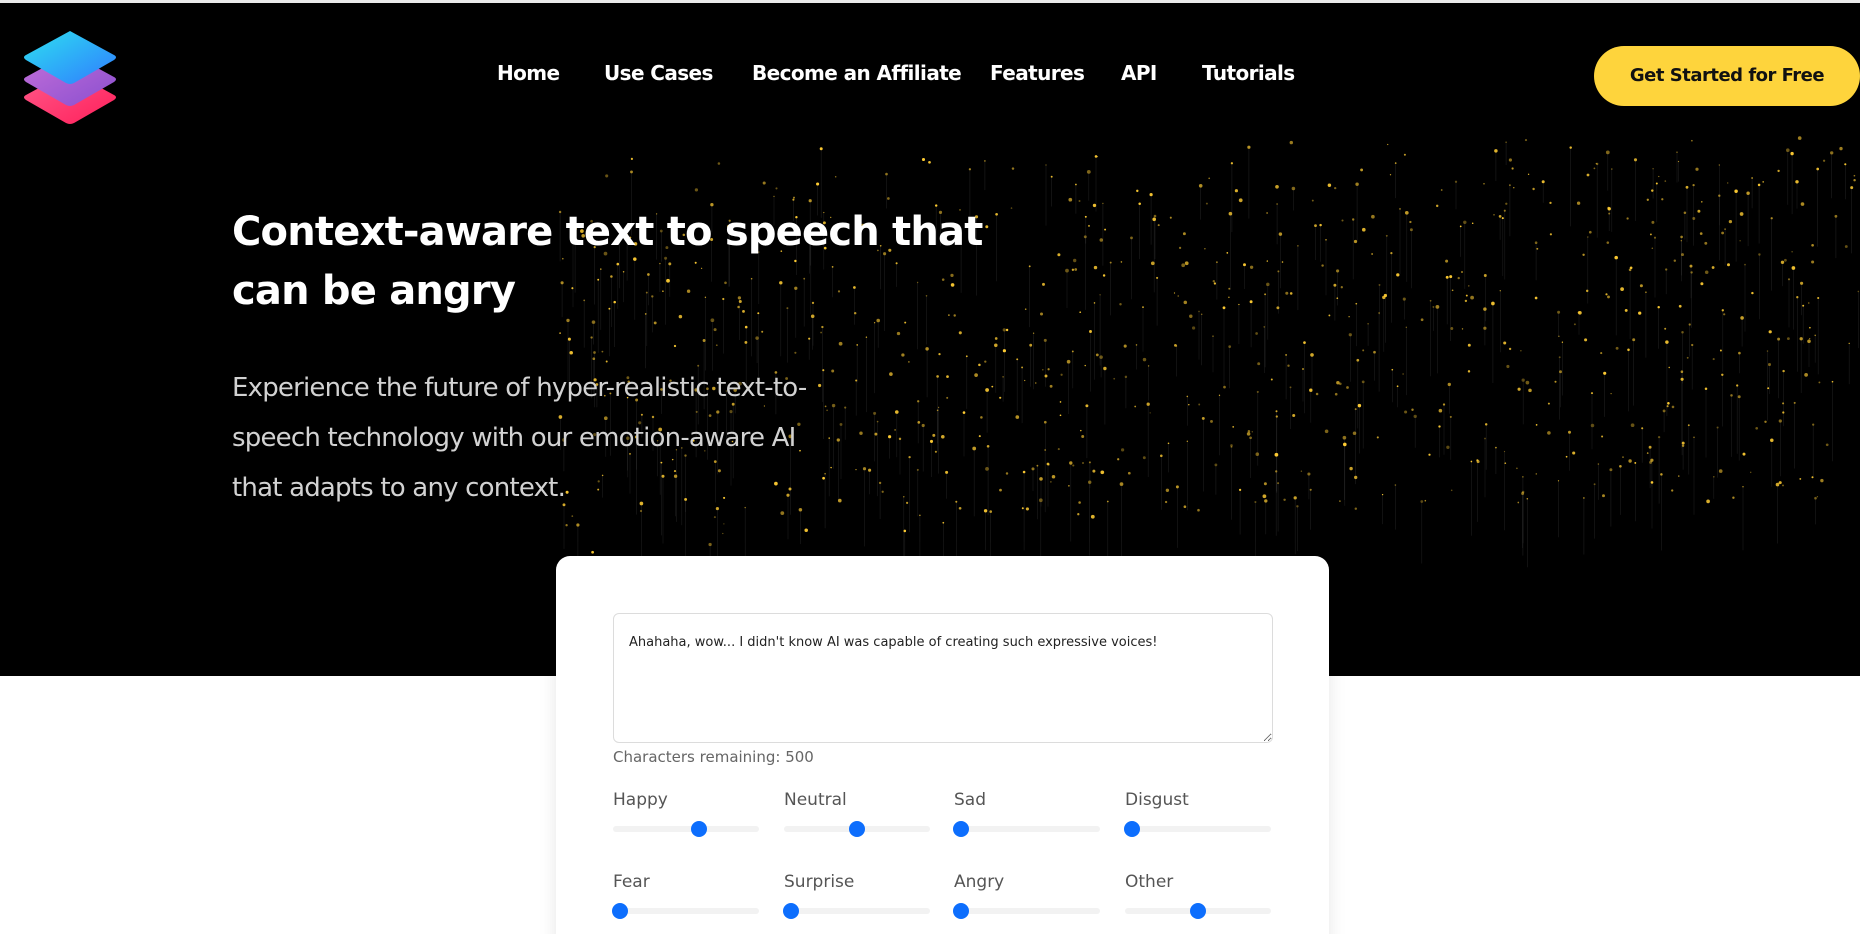 The width and height of the screenshot is (1860, 934). What do you see at coordinates (528, 73) in the screenshot?
I see `nav-home-link: Home` at bounding box center [528, 73].